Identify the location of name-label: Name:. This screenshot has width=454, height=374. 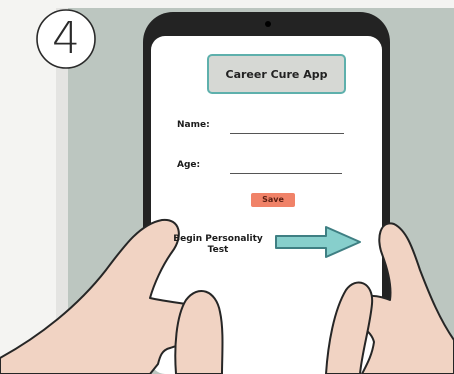
(193, 125).